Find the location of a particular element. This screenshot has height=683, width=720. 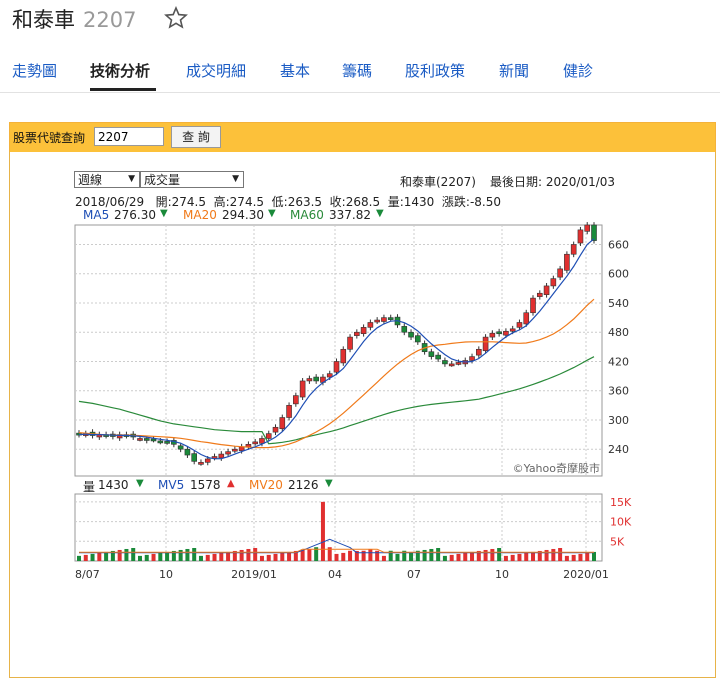

x-tick-label: 2019/01 is located at coordinates (254, 574).